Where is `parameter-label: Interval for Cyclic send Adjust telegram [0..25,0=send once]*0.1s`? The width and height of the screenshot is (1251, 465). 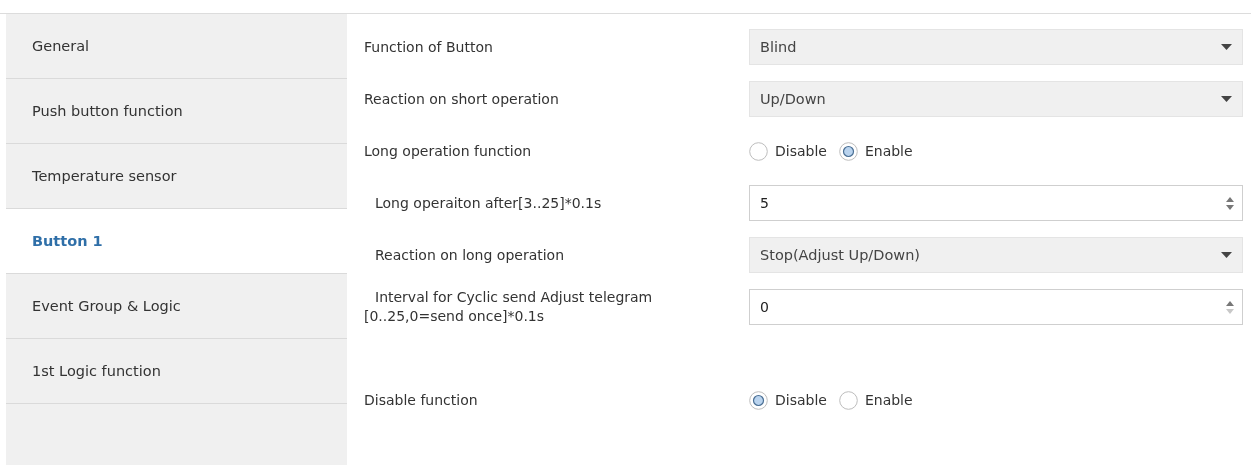
parameter-label: Interval for Cyclic send Adjust telegram [0..25,0=send once]*0.1s is located at coordinates (509, 307).